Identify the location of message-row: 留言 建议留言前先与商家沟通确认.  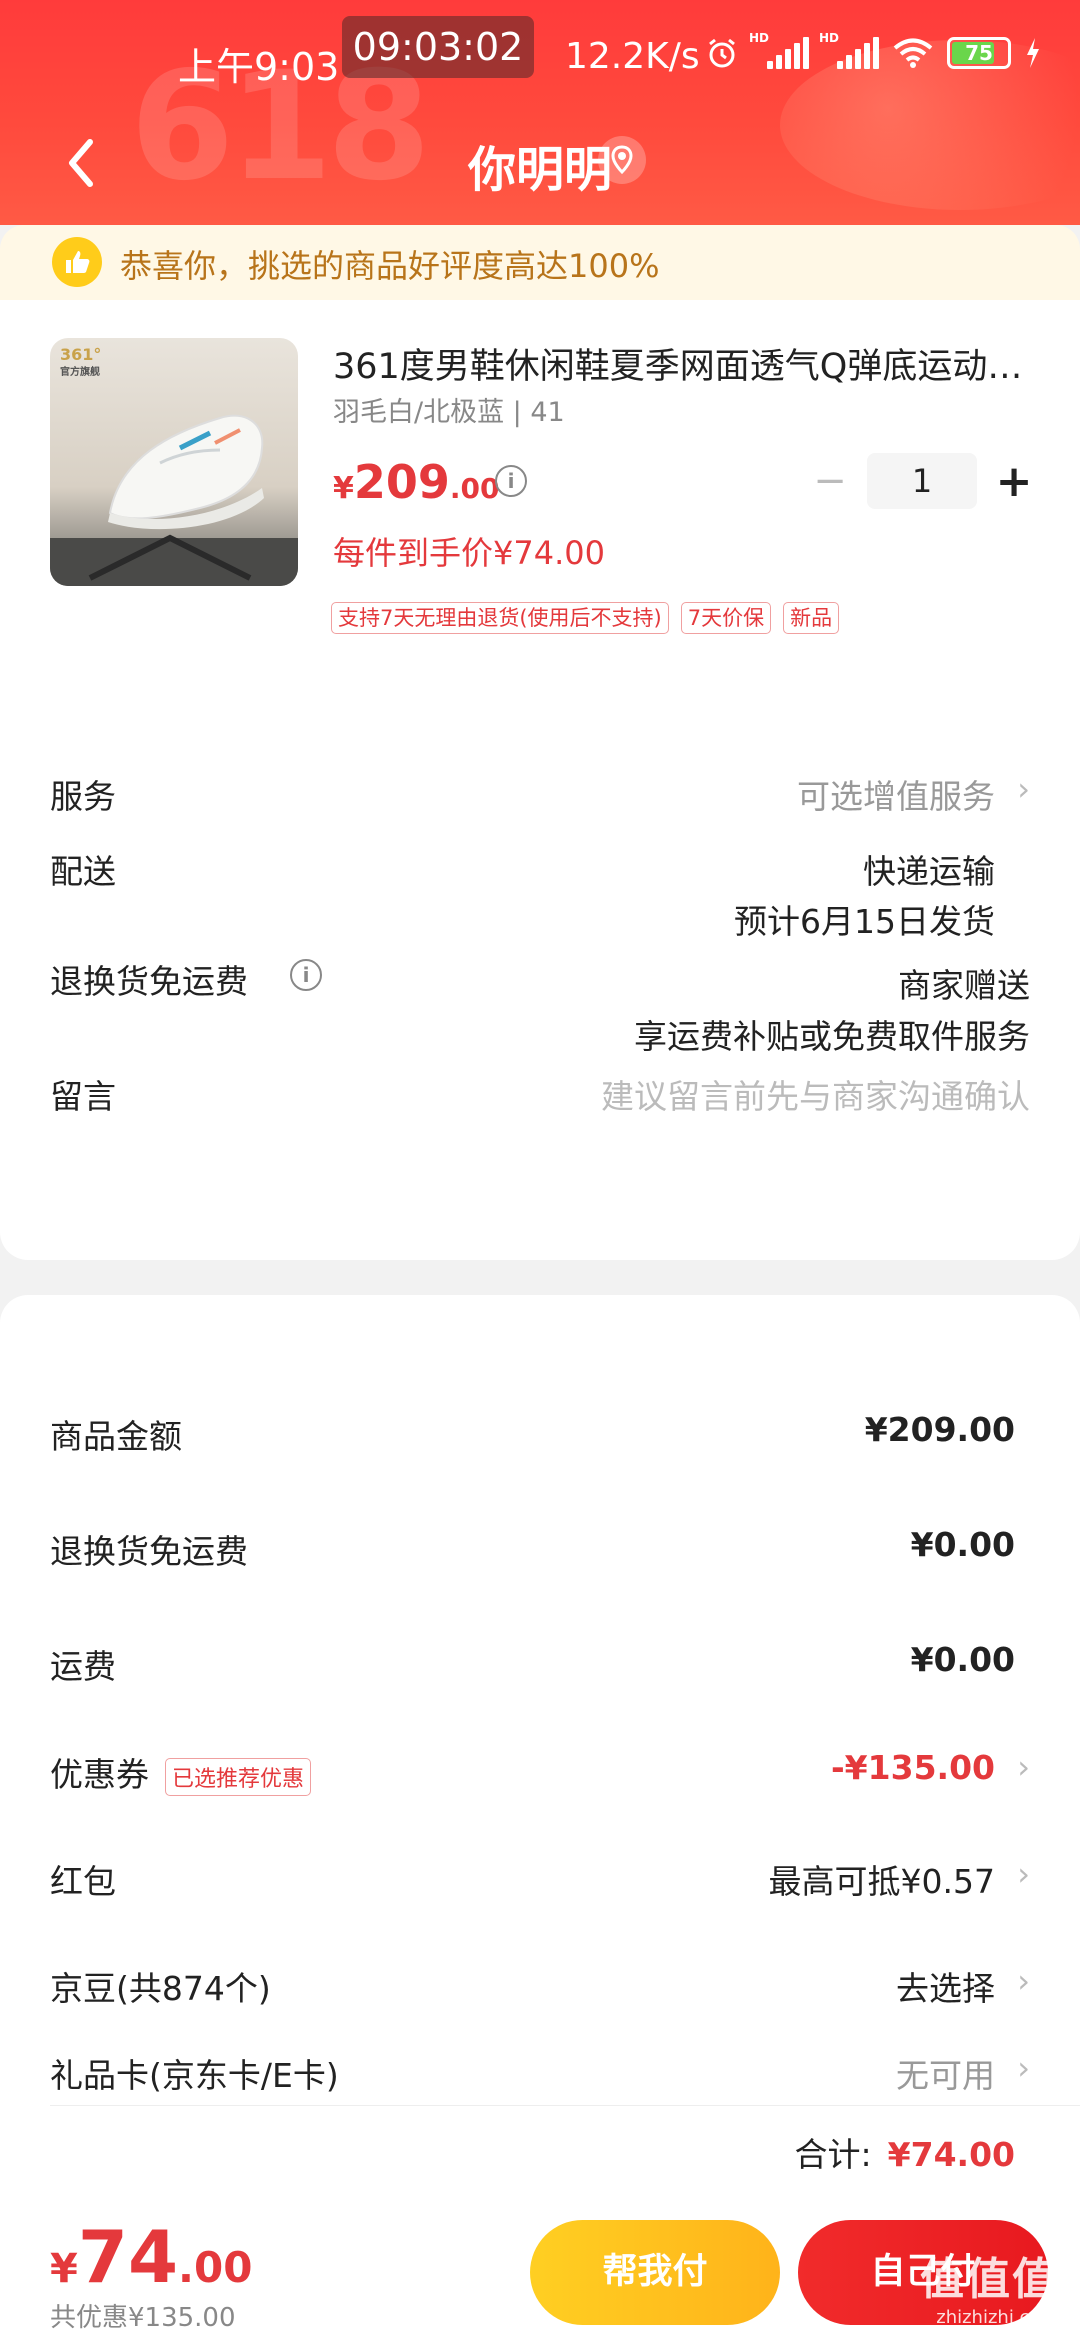
(540, 1100).